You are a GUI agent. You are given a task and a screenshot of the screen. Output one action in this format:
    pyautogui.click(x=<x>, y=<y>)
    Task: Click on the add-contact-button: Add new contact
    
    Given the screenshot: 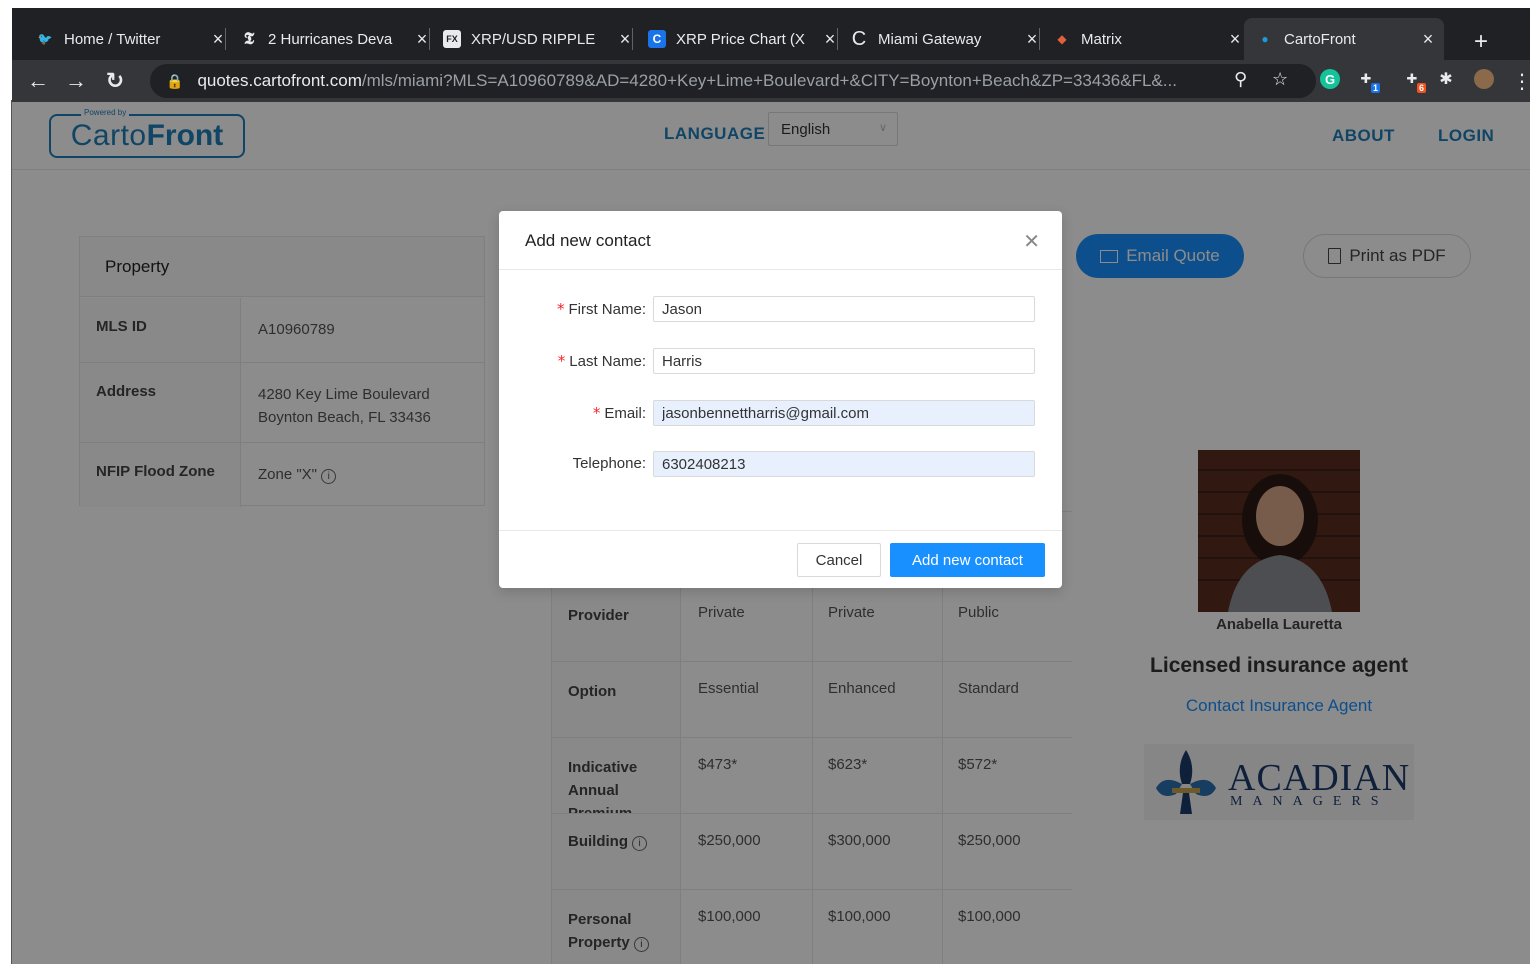 What is the action you would take?
    pyautogui.click(x=967, y=560)
    